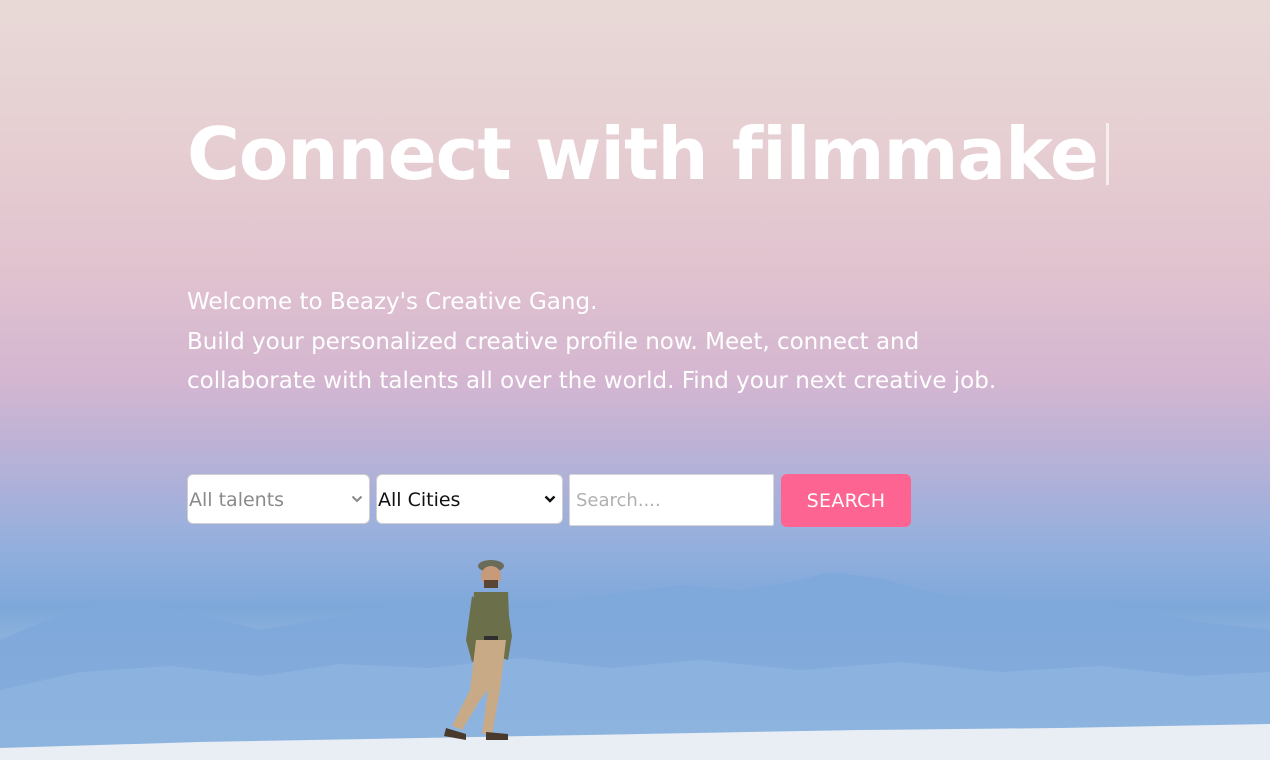 The width and height of the screenshot is (1270, 760). I want to click on hero-headline: Connect with filmmake, so click(648, 154).